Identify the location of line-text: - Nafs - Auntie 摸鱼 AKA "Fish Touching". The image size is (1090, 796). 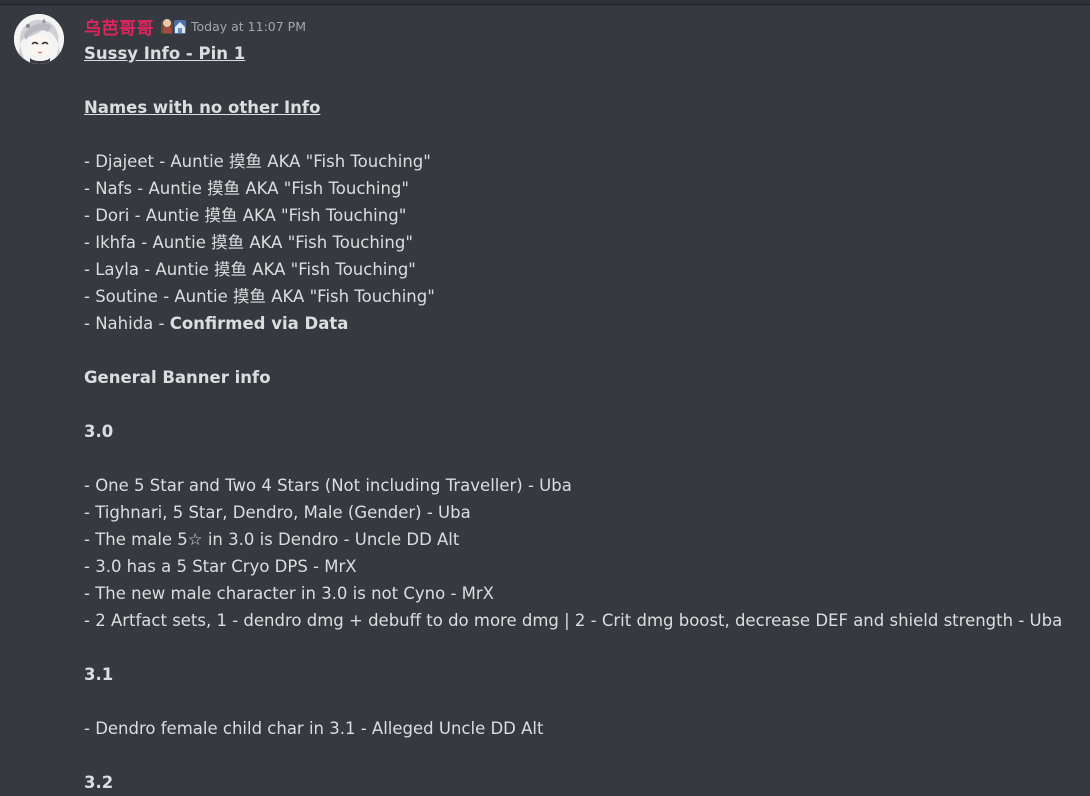
(246, 188).